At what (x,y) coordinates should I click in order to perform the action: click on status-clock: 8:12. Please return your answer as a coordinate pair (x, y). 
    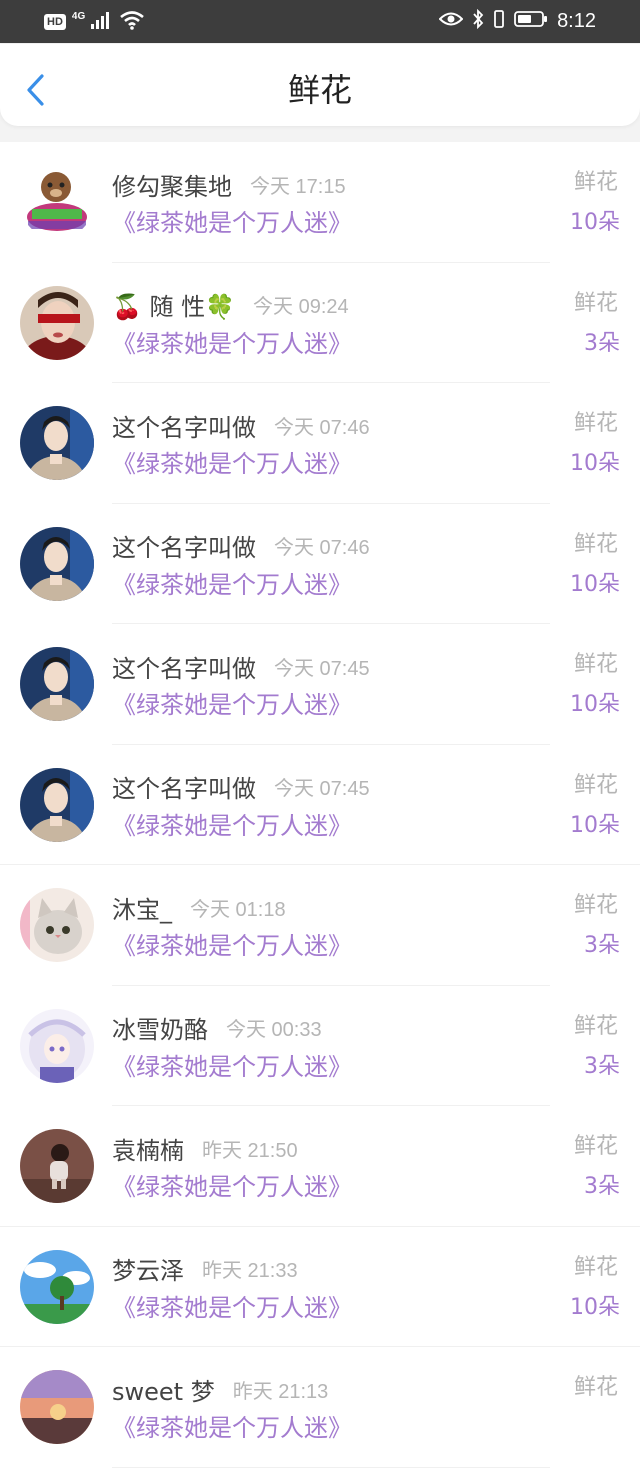
    Looking at the image, I should click on (576, 21).